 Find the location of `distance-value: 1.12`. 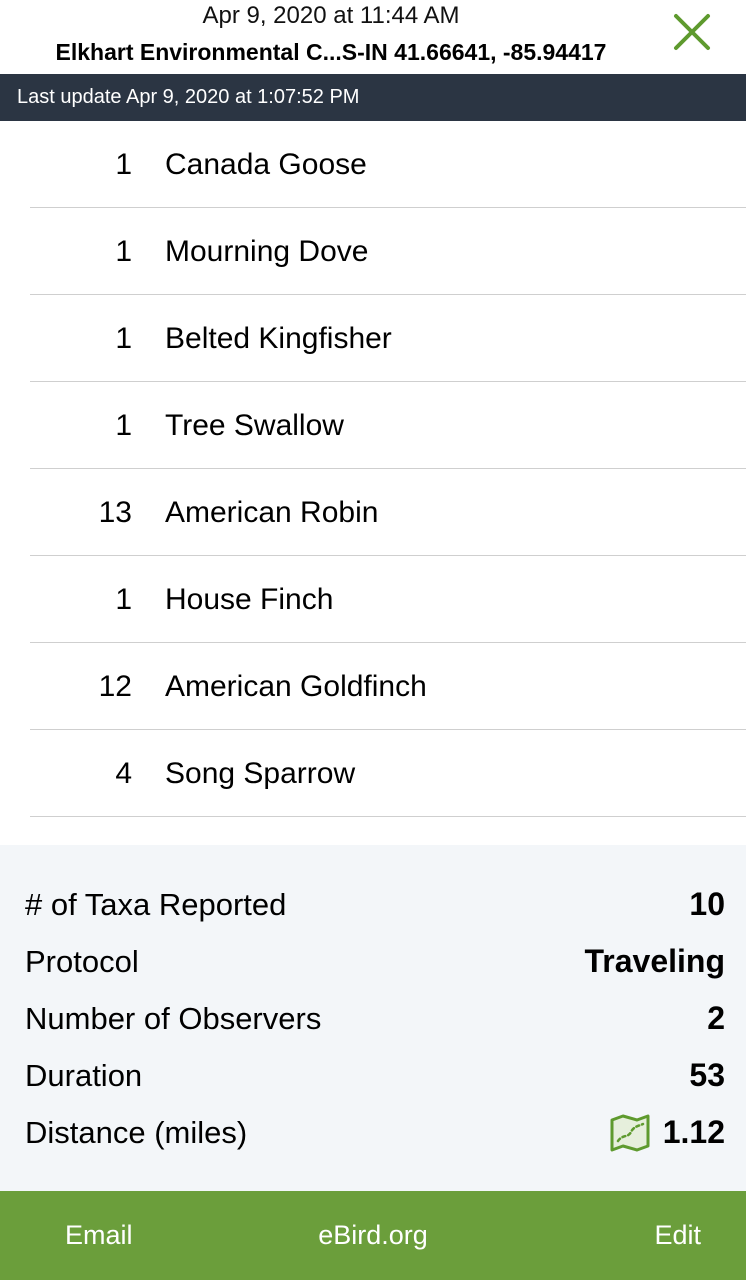

distance-value: 1.12 is located at coordinates (693, 1132).